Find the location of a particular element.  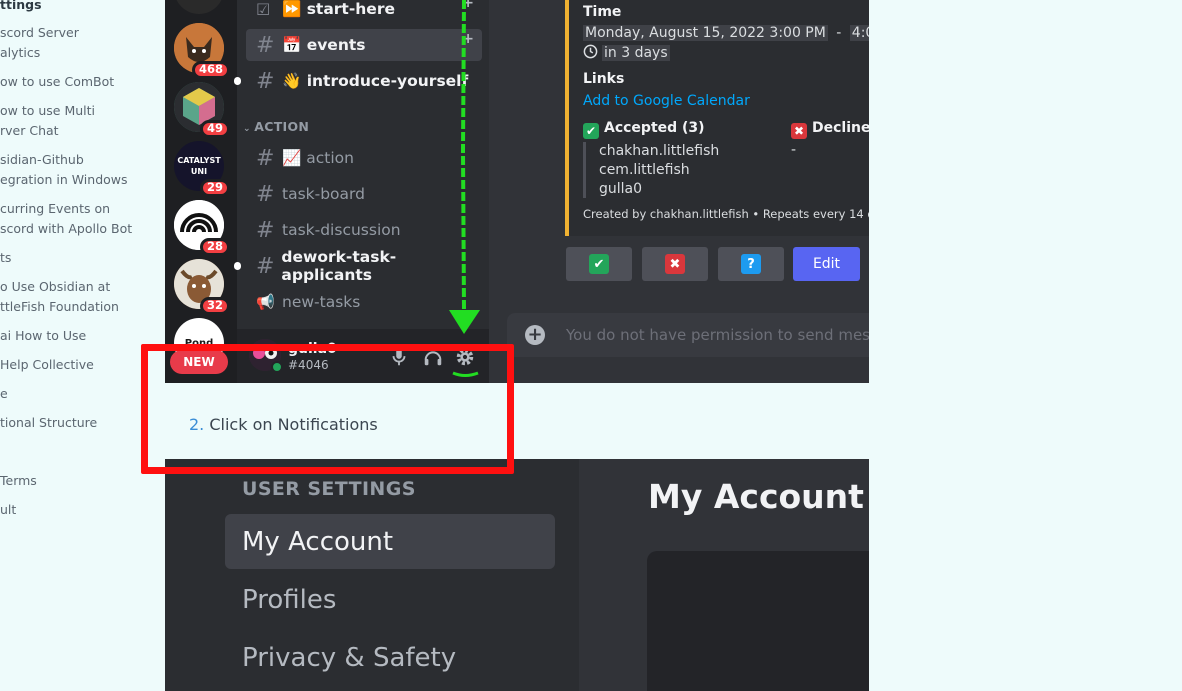

category-header: ⌄ ACTION is located at coordinates (276, 126).